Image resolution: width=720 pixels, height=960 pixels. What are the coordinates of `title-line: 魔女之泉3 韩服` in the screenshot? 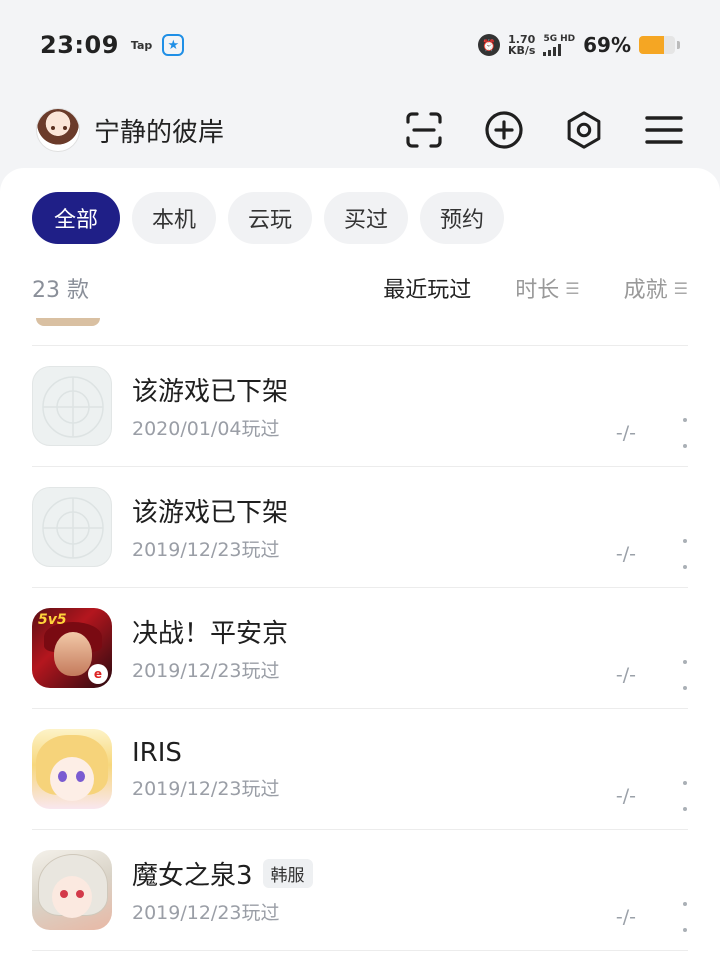 It's located at (410, 873).